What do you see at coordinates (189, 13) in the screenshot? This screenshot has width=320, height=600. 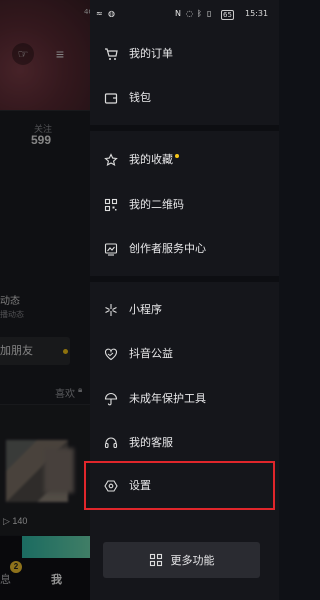 I see `mute-icon: ◌` at bounding box center [189, 13].